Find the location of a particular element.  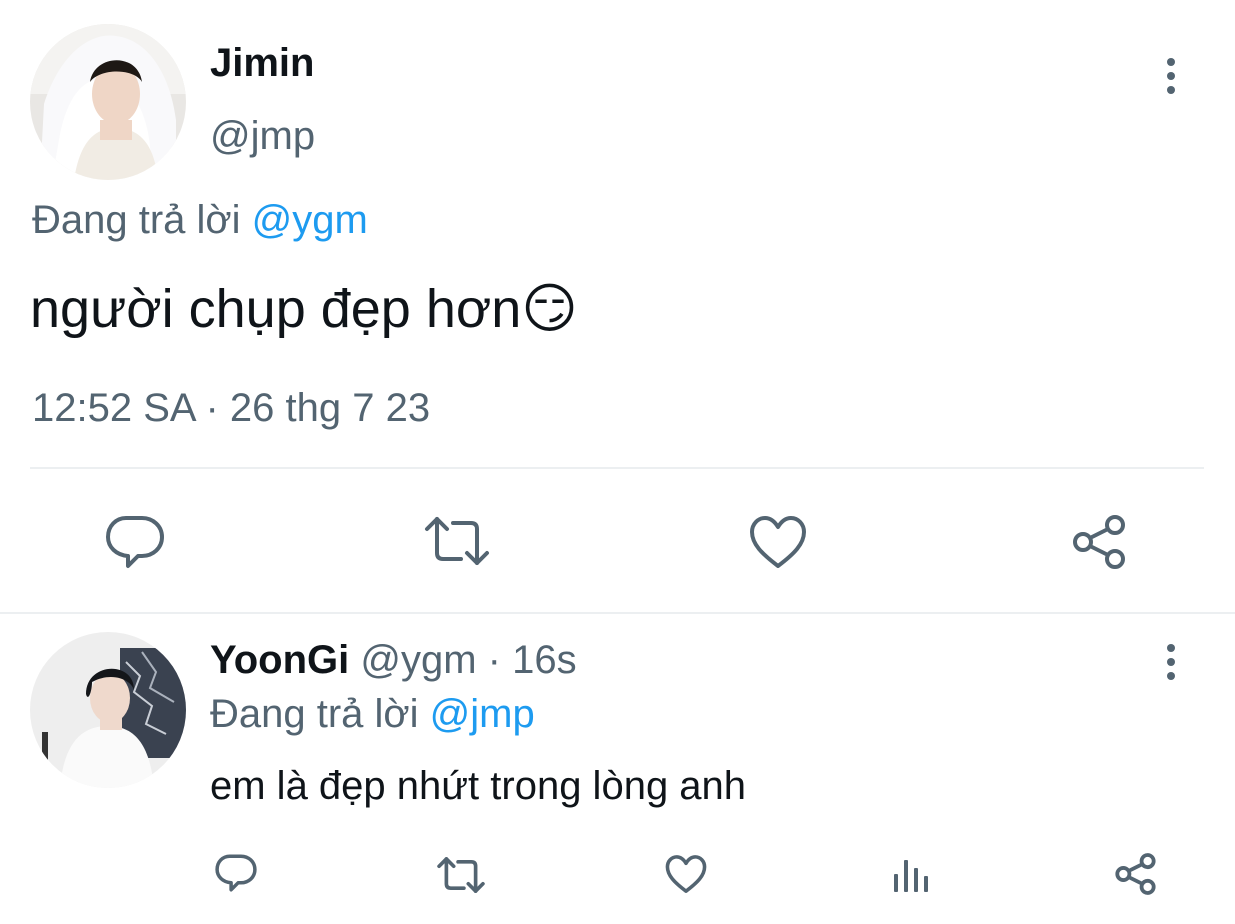

replying-to-line: Đang trả lời @ygm is located at coordinates (200, 220).